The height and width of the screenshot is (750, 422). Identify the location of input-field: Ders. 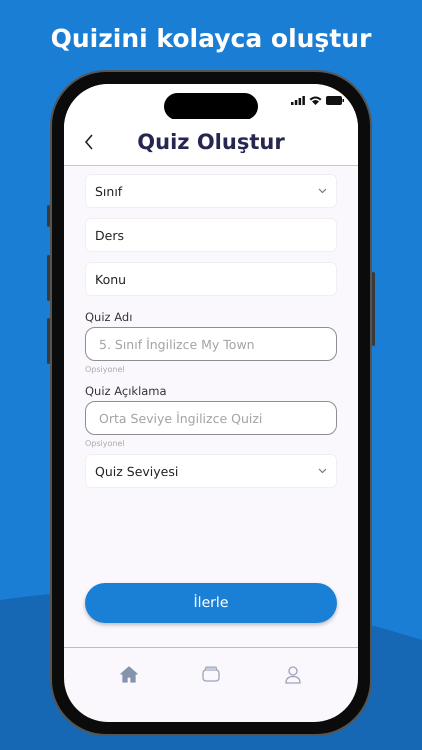
(211, 235).